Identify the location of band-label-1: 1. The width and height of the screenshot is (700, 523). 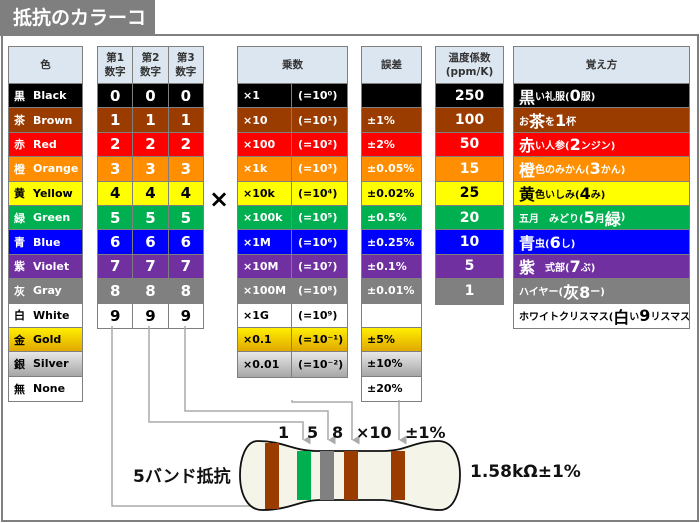
(284, 432).